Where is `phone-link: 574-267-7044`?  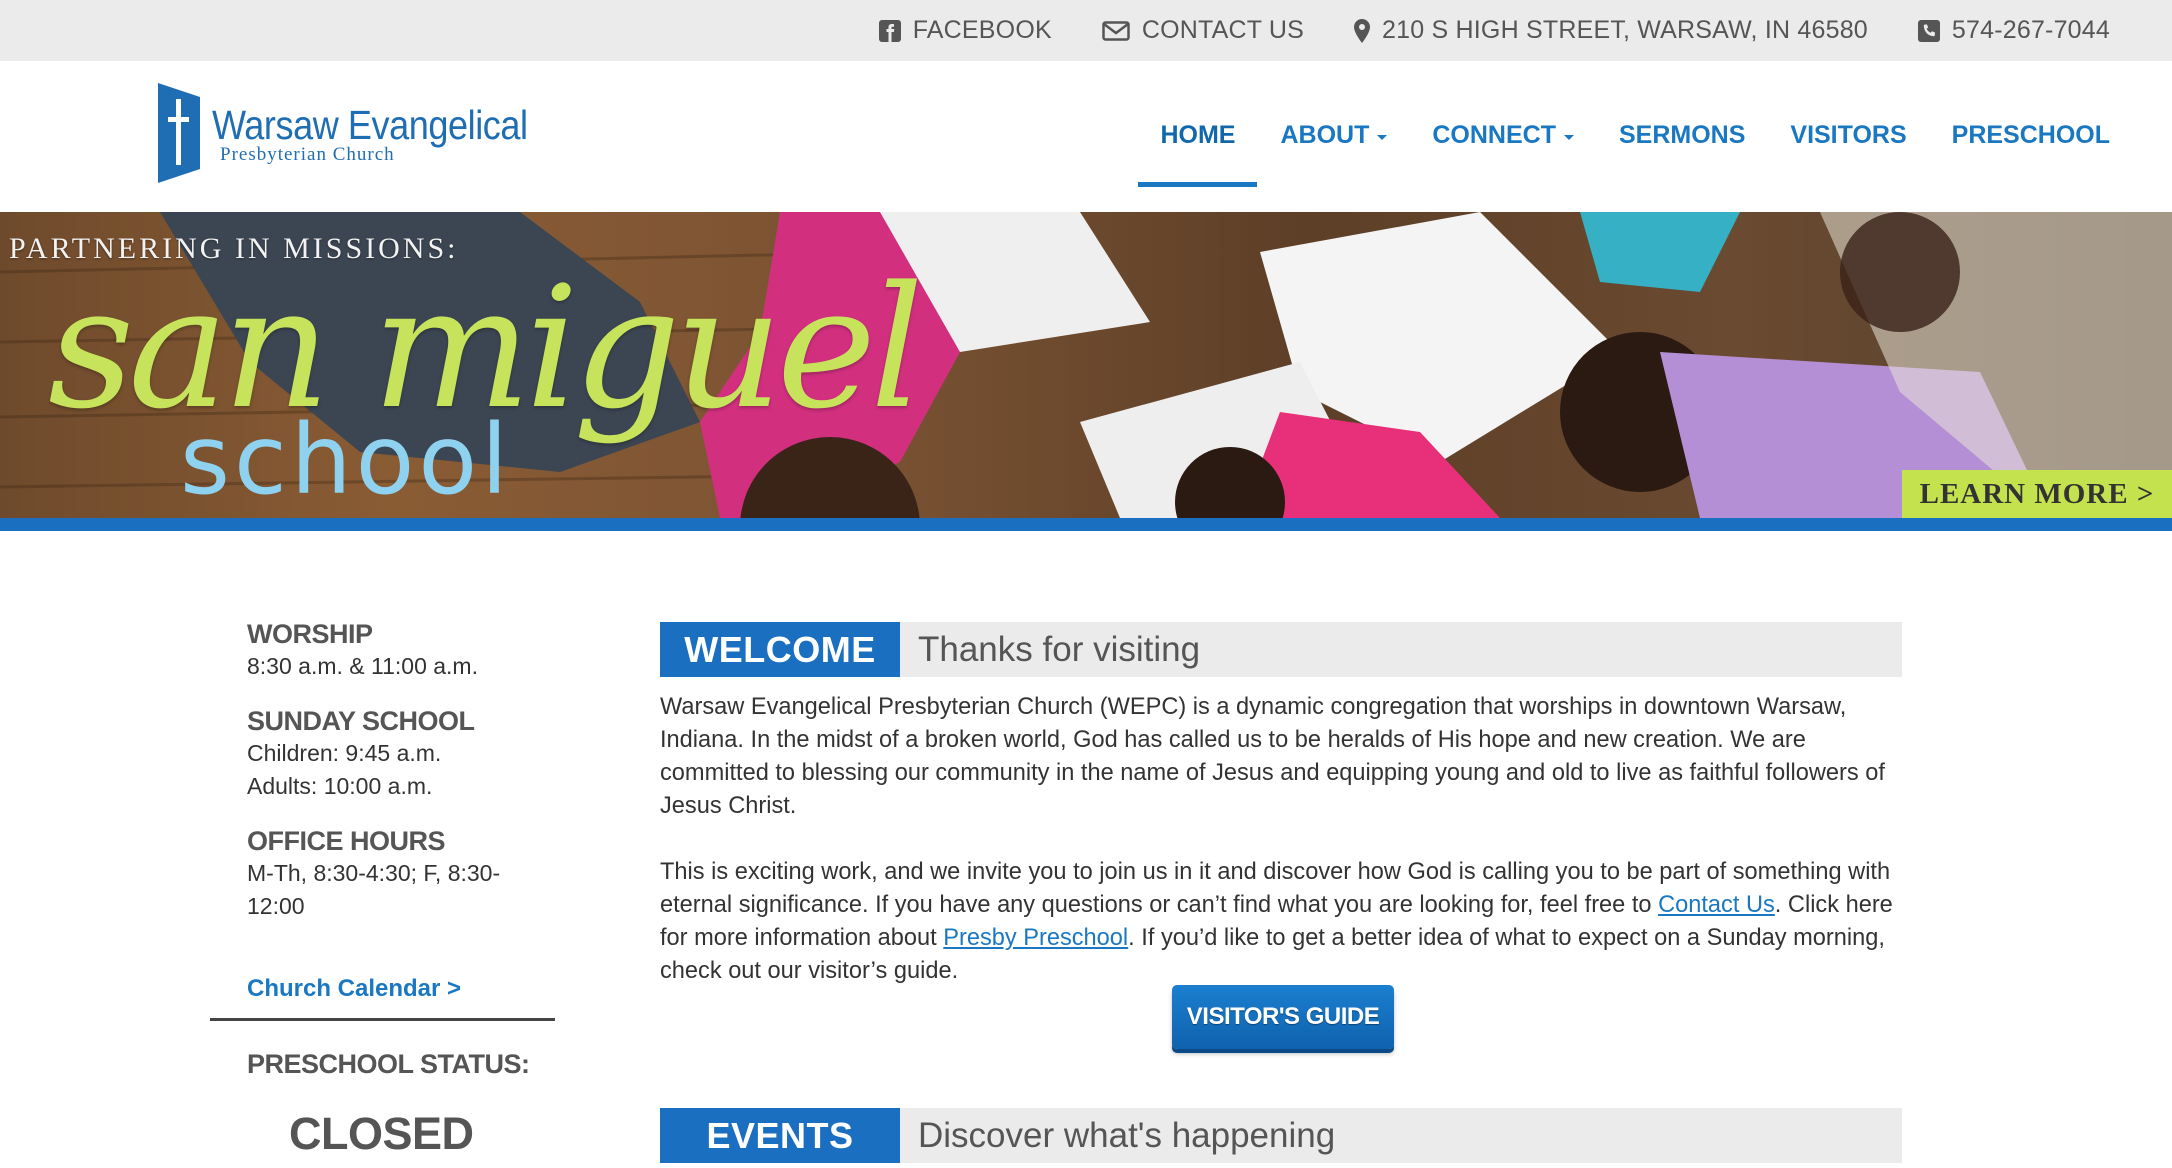 phone-link: 574-267-7044 is located at coordinates (2013, 30).